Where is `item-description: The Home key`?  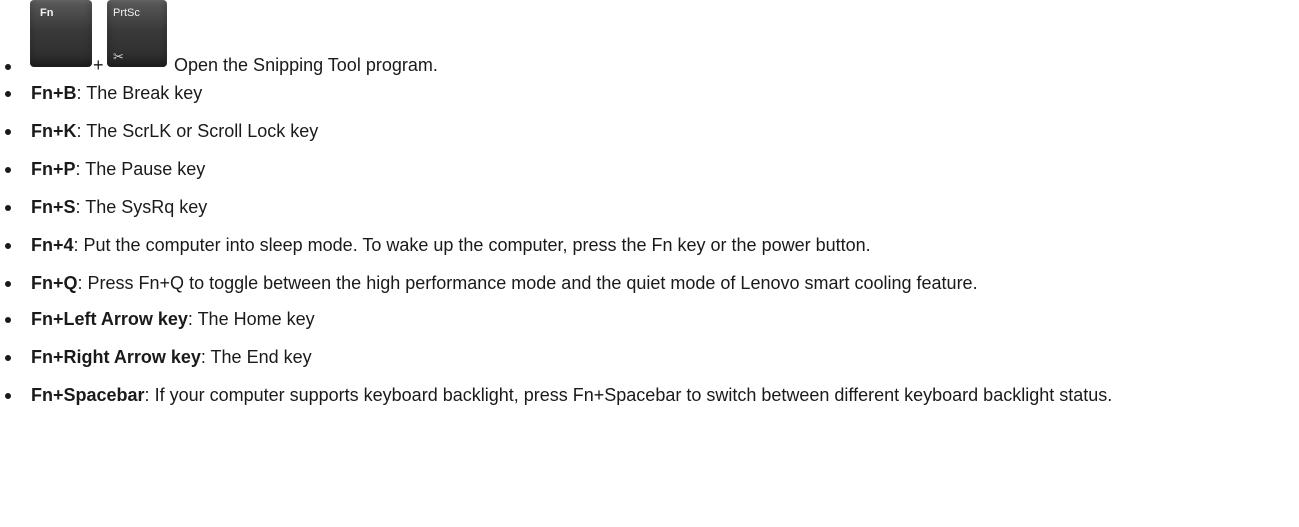 item-description: The Home key is located at coordinates (256, 319).